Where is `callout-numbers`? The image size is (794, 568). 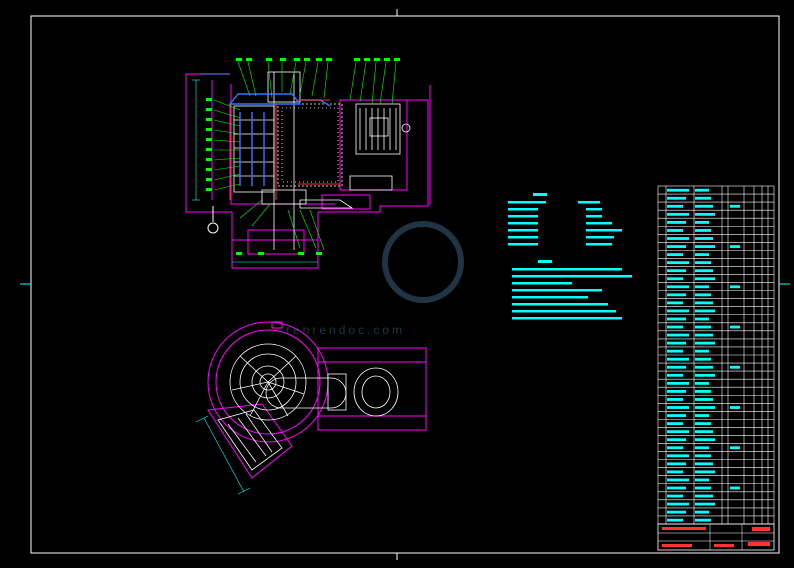 callout-numbers is located at coordinates (303, 156).